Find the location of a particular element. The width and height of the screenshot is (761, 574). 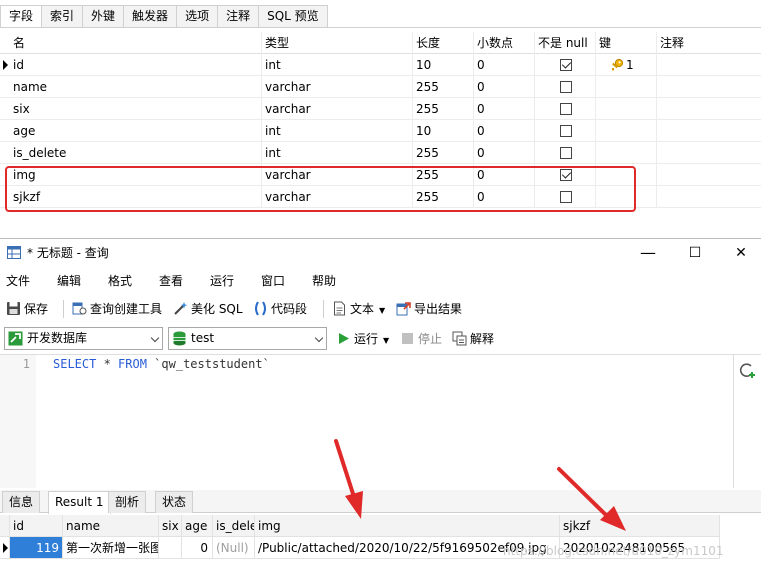

field-row: is_delete int 255 0 is located at coordinates (380, 153).